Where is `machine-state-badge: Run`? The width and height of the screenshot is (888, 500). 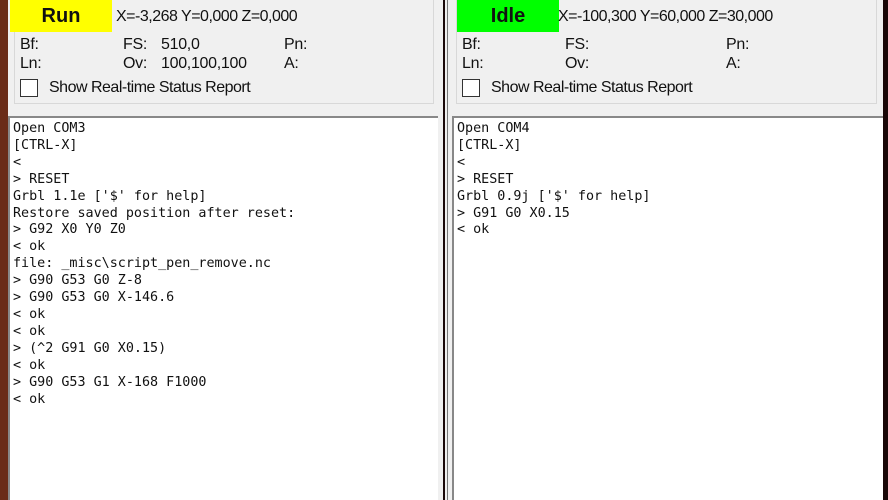
machine-state-badge: Run is located at coordinates (61, 16).